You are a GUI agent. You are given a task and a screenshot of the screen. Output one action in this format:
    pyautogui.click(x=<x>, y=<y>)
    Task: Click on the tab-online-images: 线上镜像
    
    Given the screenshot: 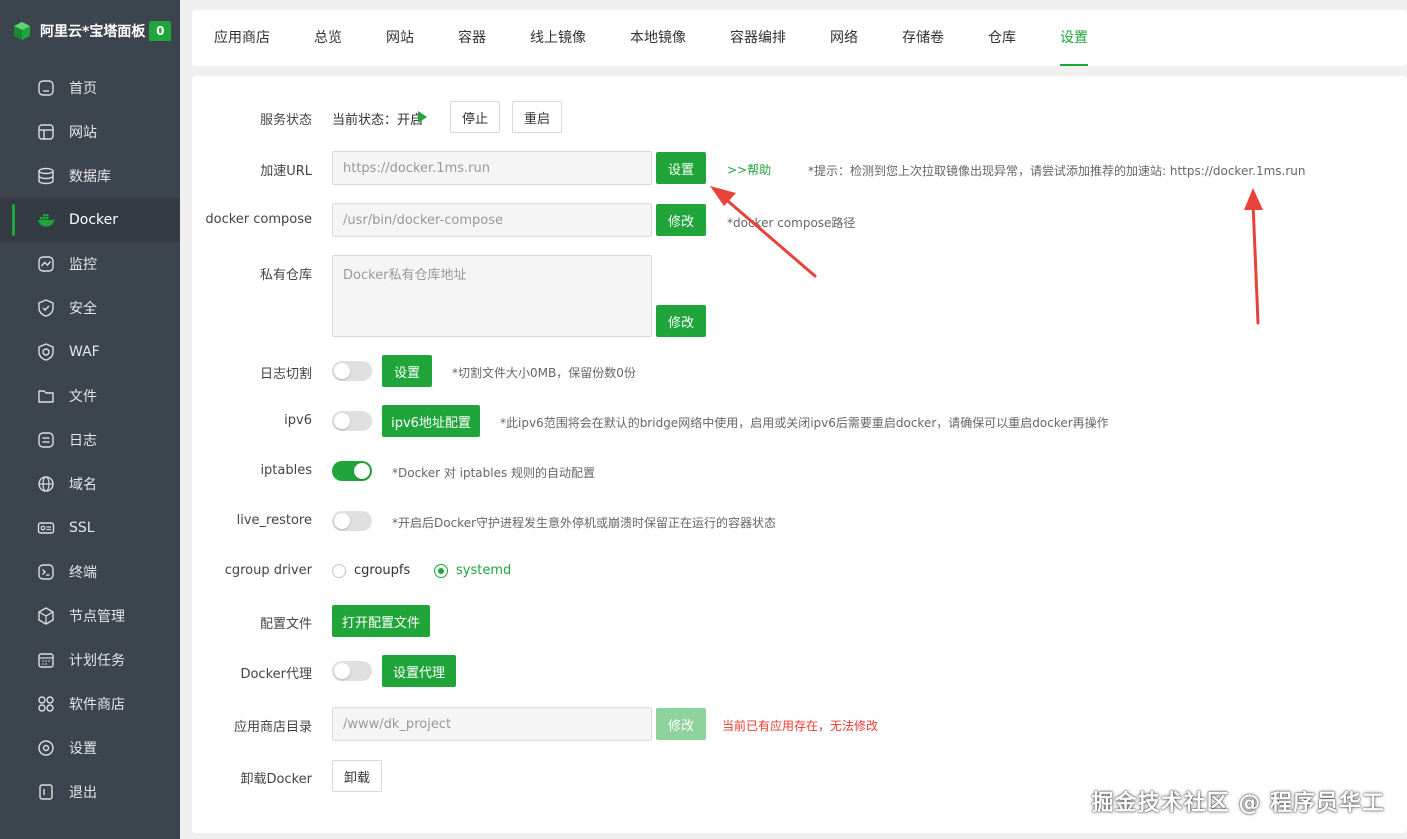 What is the action you would take?
    pyautogui.click(x=558, y=38)
    